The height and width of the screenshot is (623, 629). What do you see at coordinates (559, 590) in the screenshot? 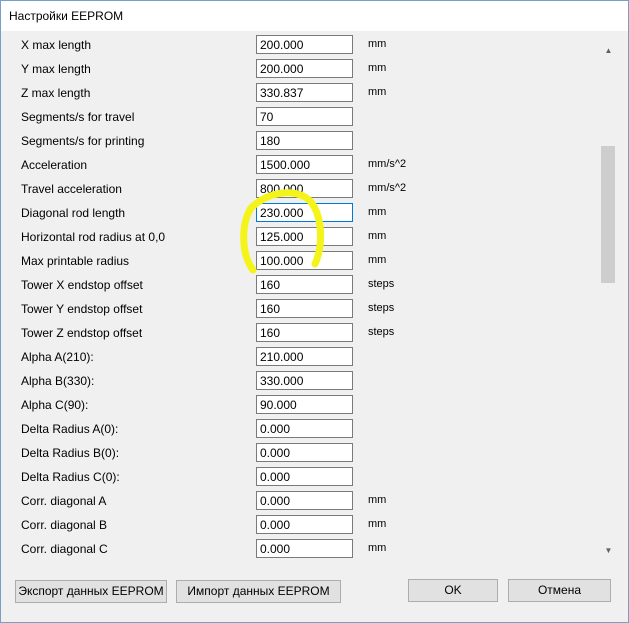
I see `cancel-button: Отмена` at bounding box center [559, 590].